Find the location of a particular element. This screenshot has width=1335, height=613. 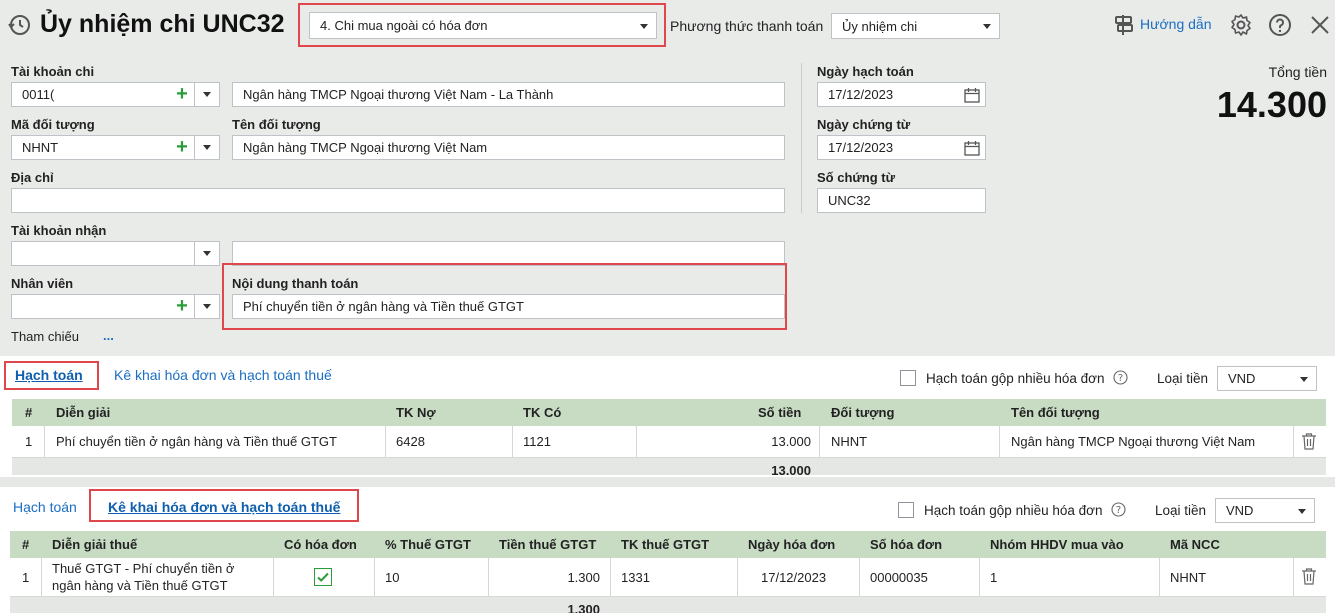

col-header-has-invoice: Có hóa đơn is located at coordinates (320, 544).